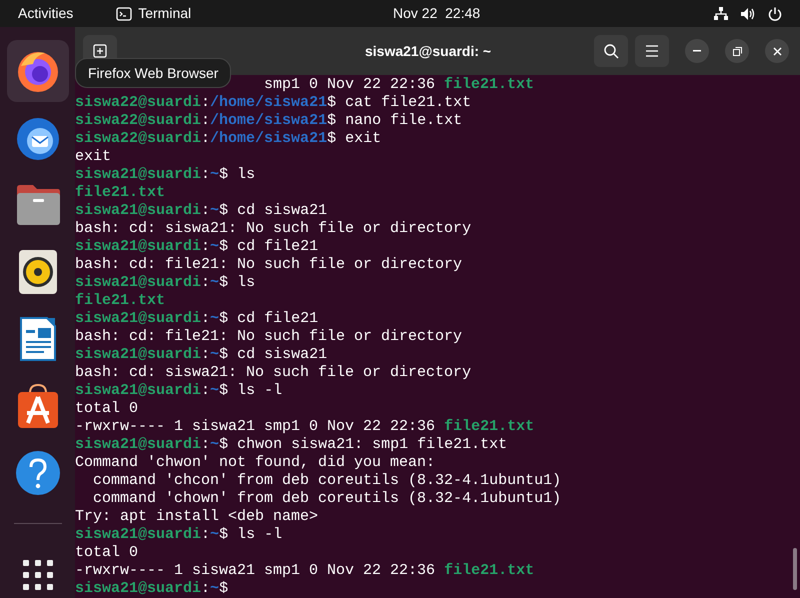 The width and height of the screenshot is (800, 598). I want to click on terminal-line: siswa21@suardi:~$, so click(151, 589).